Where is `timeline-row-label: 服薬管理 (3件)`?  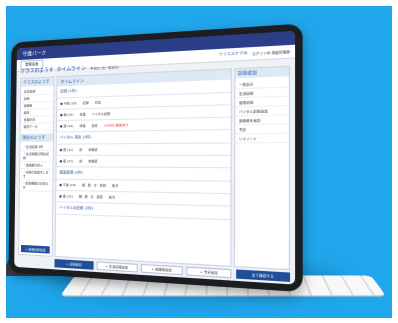 timeline-row-label: 服薬管理 (3件) is located at coordinates (71, 172).